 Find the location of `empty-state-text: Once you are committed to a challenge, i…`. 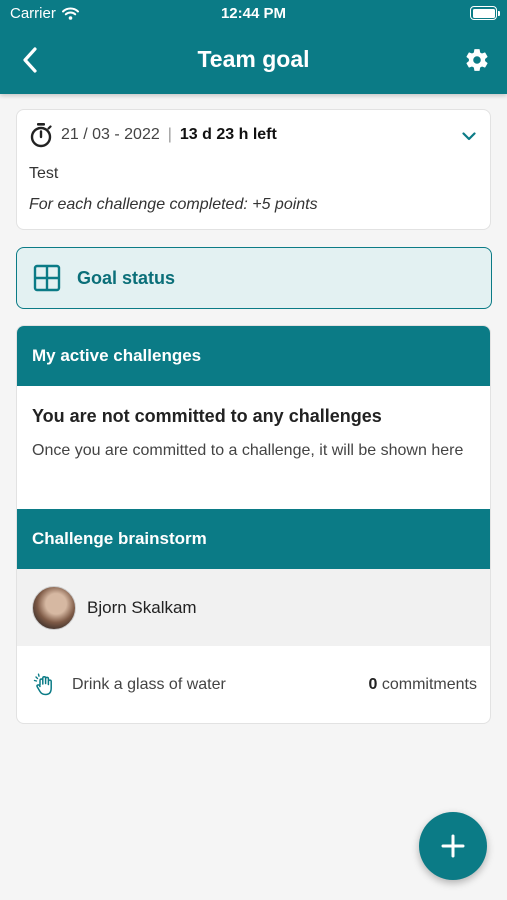

empty-state-text: Once you are committed to a challenge, i… is located at coordinates (248, 450).